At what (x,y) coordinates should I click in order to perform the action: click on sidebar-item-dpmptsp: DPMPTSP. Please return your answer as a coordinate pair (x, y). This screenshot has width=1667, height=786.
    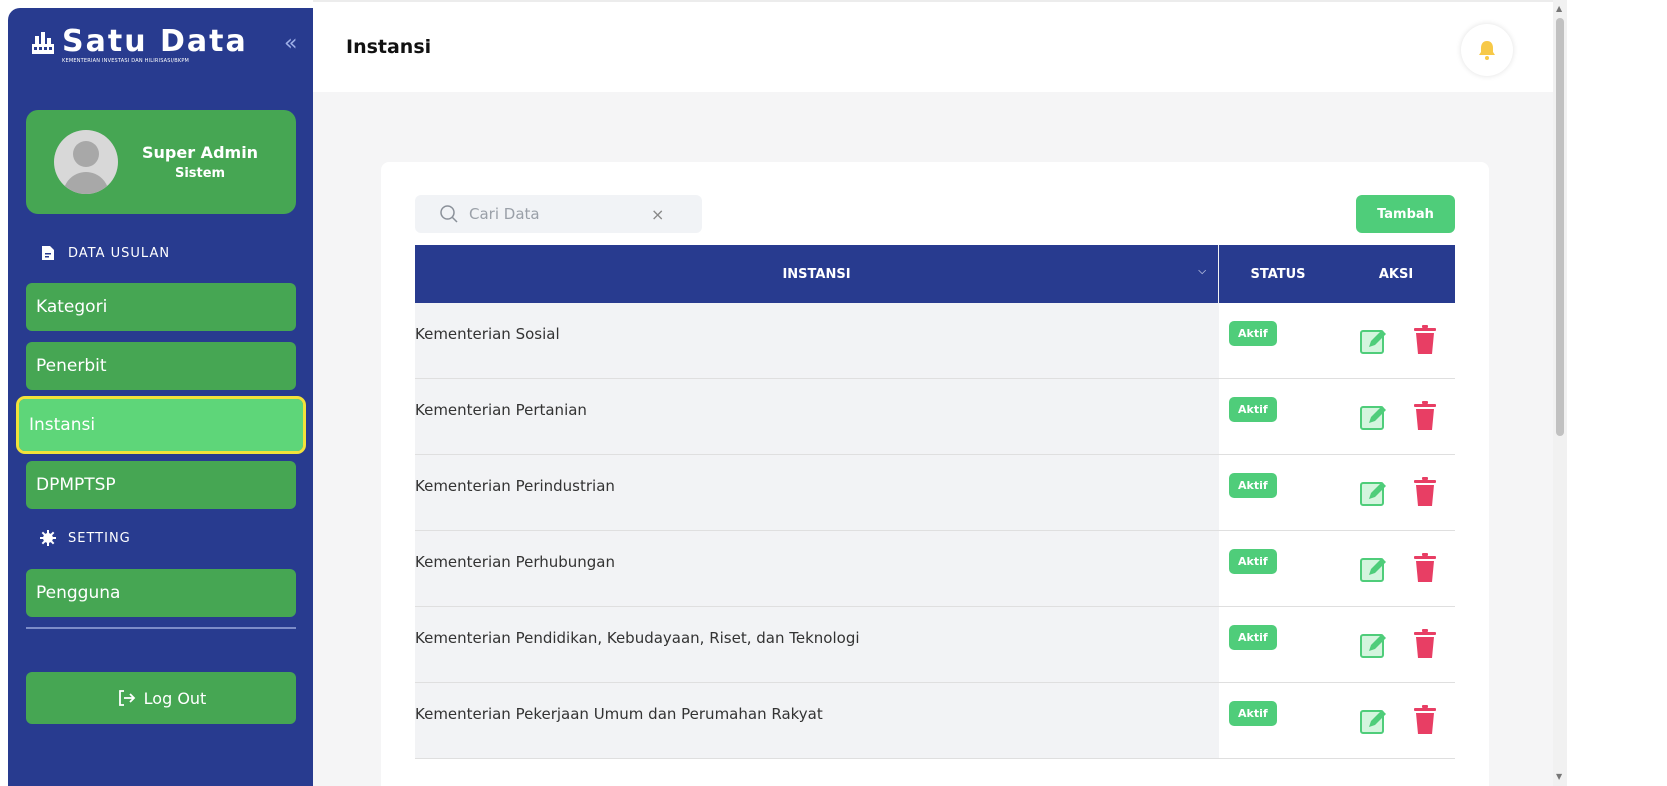
    Looking at the image, I should click on (161, 485).